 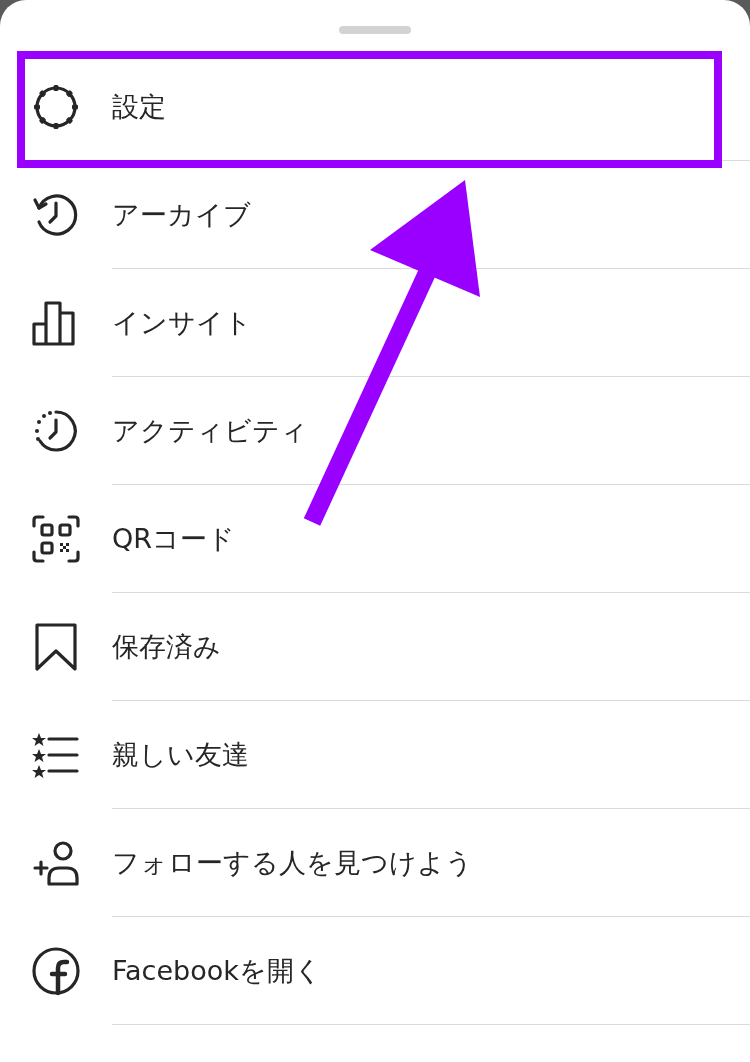 I want to click on menu-item: QRコード, so click(x=431, y=539).